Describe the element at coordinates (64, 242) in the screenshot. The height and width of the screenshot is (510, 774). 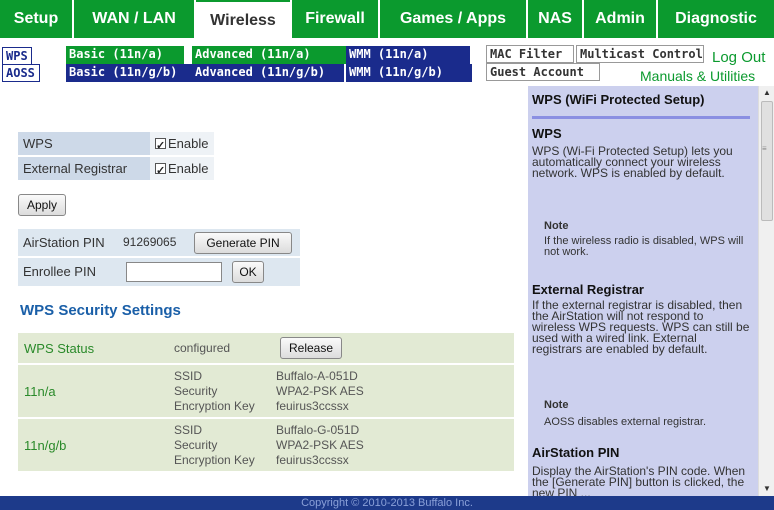
I see `airstation-pin-label: AirStation PIN` at that location.